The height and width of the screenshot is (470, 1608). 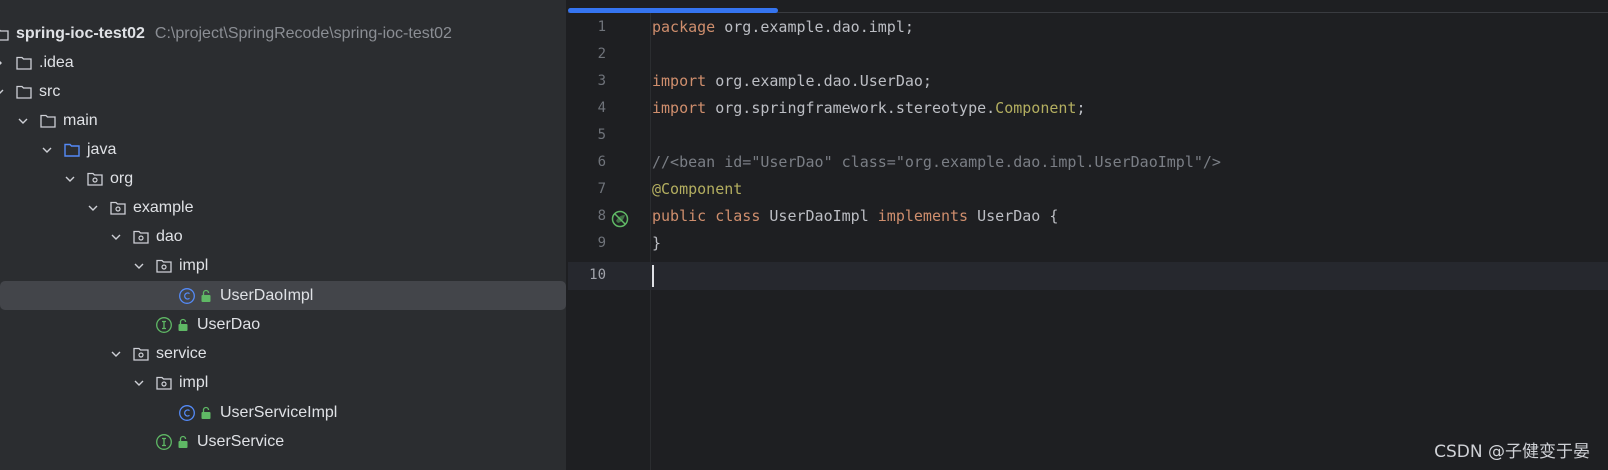 What do you see at coordinates (283, 149) in the screenshot?
I see `tree-item-java: java` at bounding box center [283, 149].